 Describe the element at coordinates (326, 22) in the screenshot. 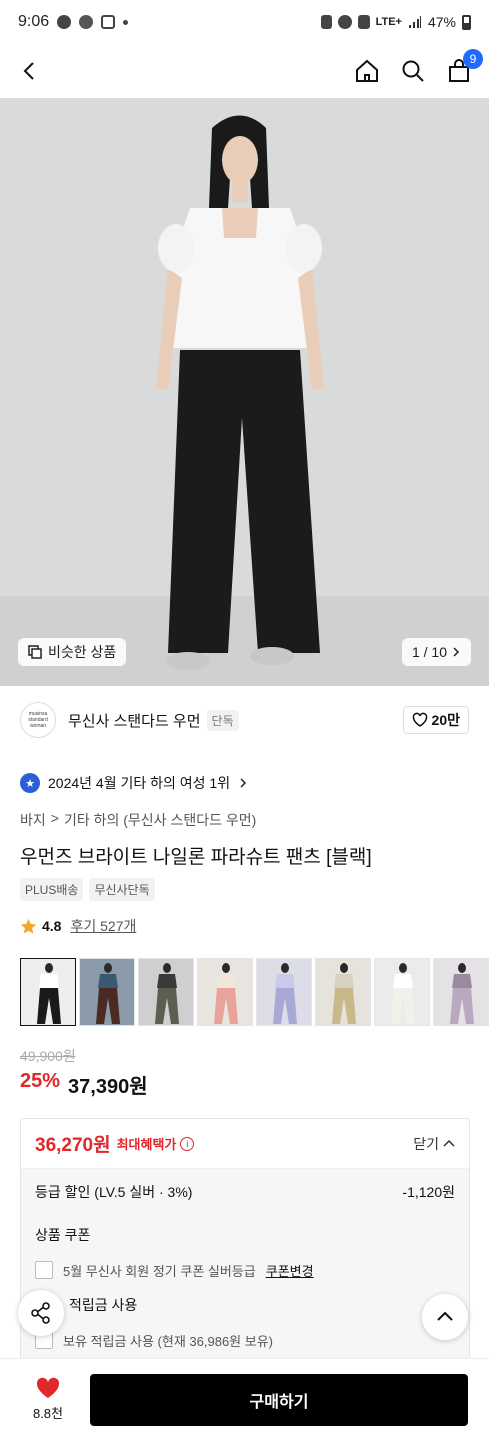

I see `lock-icon` at that location.